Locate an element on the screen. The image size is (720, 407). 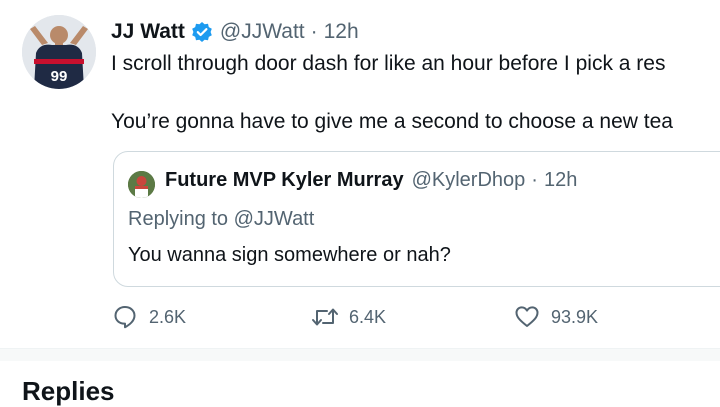
retweet-button: 6.4K is located at coordinates (348, 317).